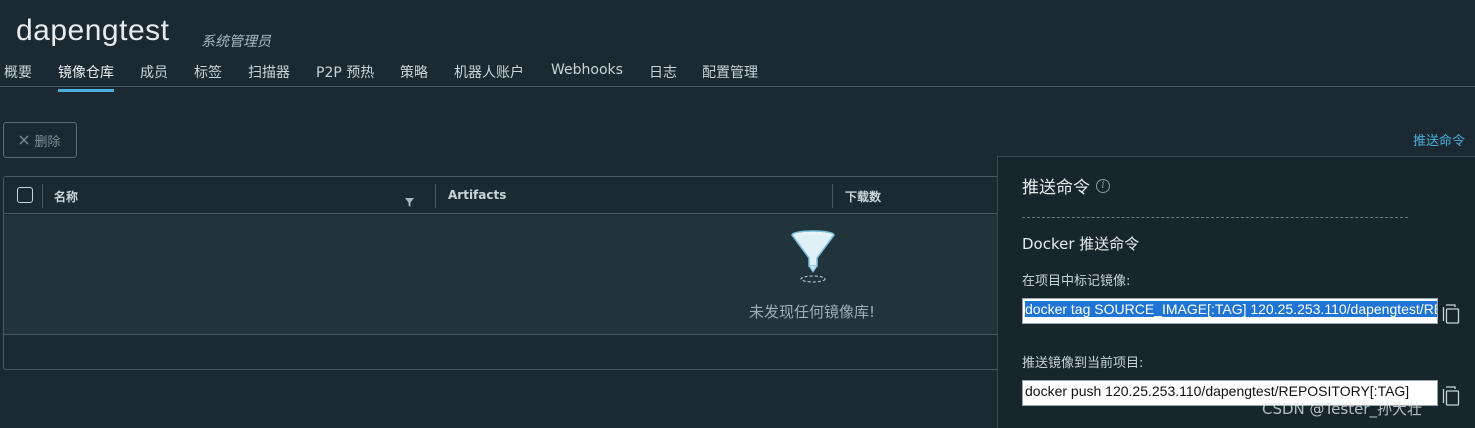 The height and width of the screenshot is (428, 1475). I want to click on push-command-label: 推送镜像到当前项目:, so click(1083, 363).